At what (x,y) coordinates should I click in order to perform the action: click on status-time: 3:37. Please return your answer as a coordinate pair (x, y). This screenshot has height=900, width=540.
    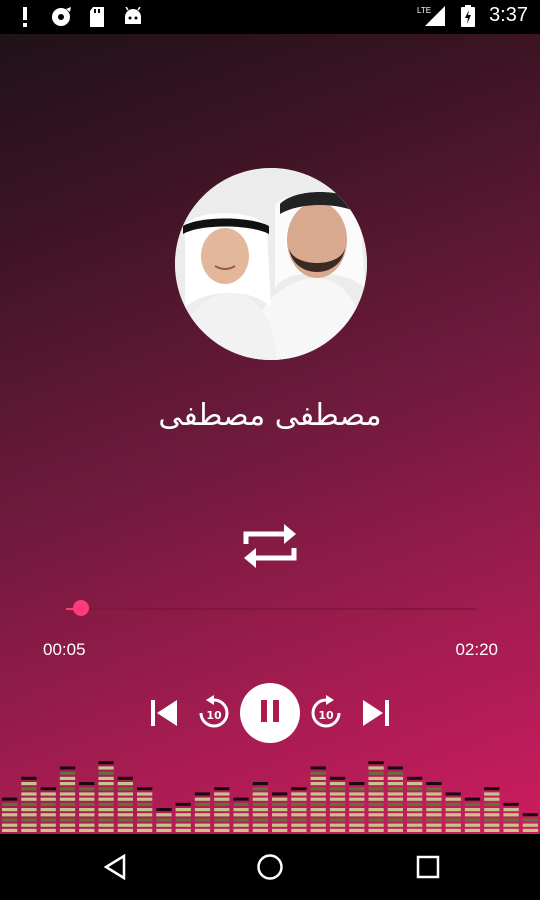
    Looking at the image, I should click on (508, 15).